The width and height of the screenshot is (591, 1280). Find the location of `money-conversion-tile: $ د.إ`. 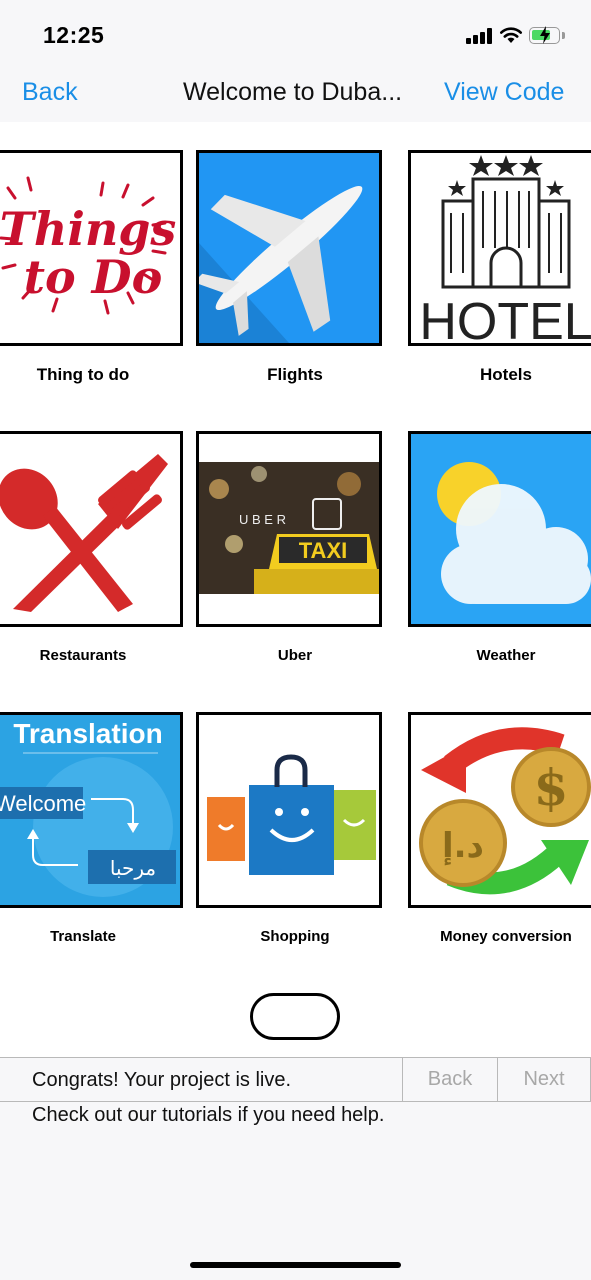

money-conversion-tile: $ د.إ is located at coordinates (499, 810).